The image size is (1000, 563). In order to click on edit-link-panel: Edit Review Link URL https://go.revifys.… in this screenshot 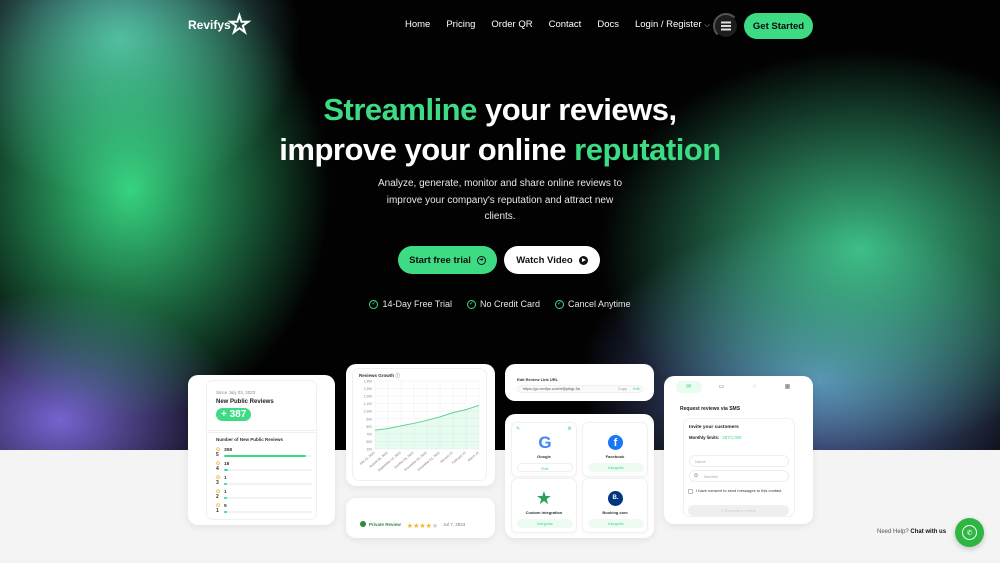, I will do `click(579, 383)`.